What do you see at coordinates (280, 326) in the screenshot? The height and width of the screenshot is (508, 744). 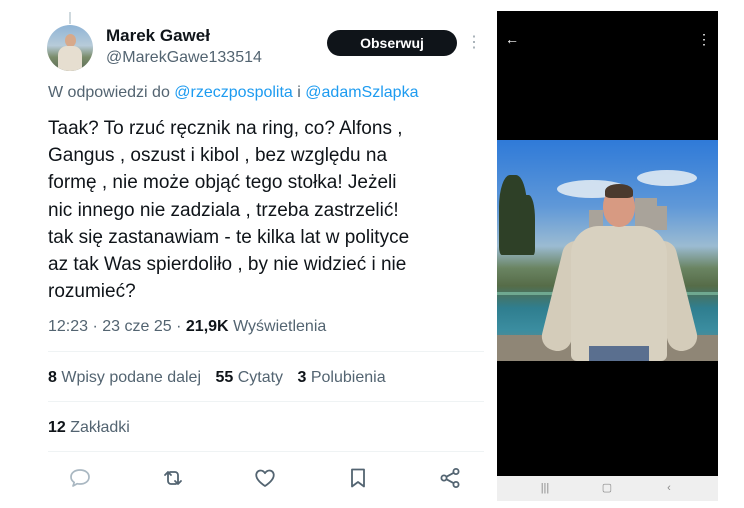 I see `views-label: Wyświetlenia` at bounding box center [280, 326].